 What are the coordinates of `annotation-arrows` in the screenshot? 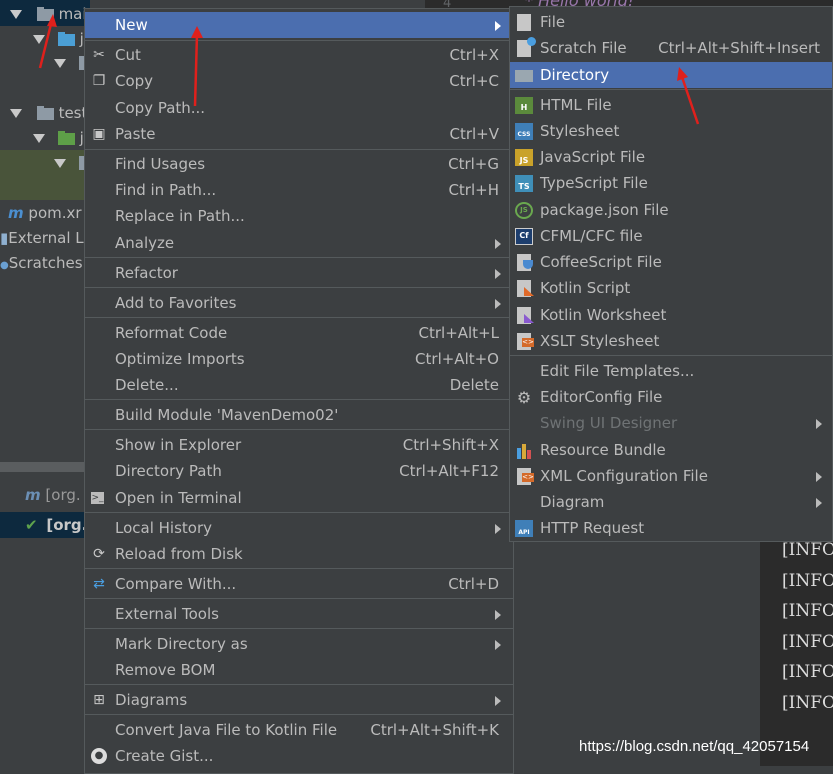 It's located at (369, 69).